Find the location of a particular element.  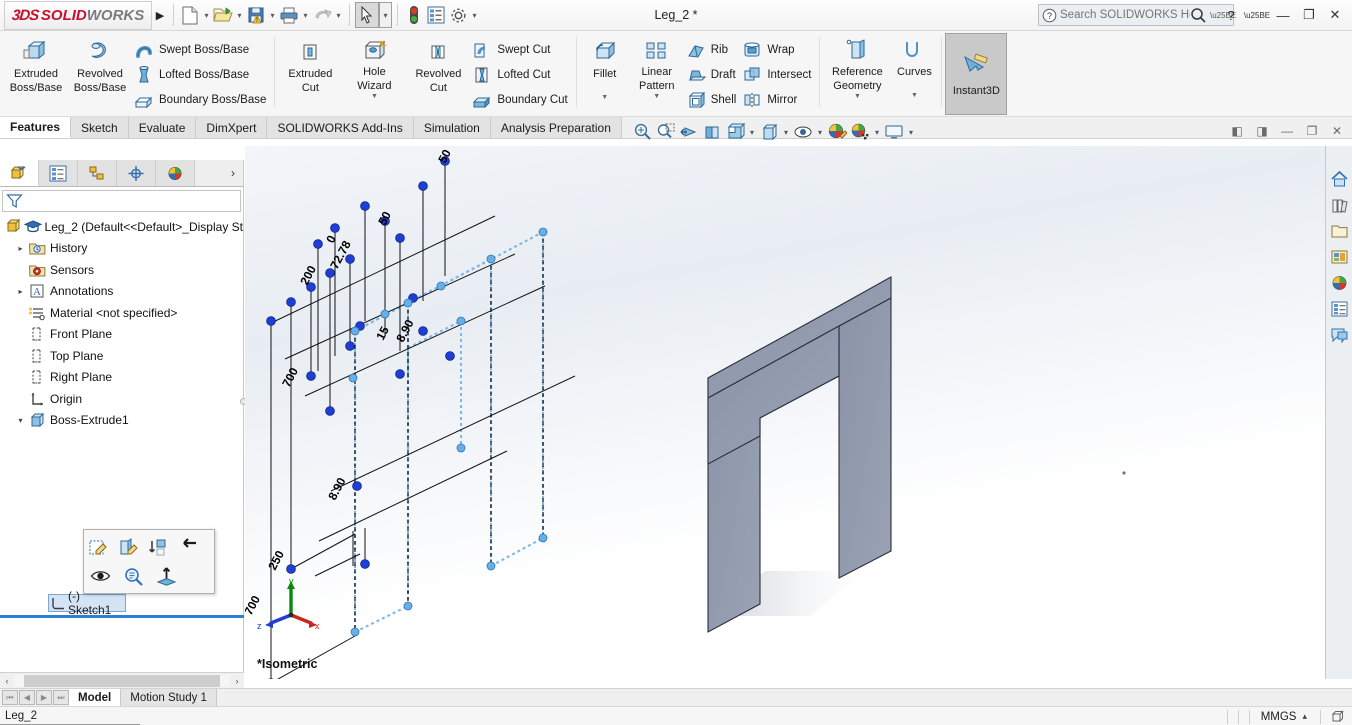

display-style-caret: ▾ is located at coordinates (786, 132).